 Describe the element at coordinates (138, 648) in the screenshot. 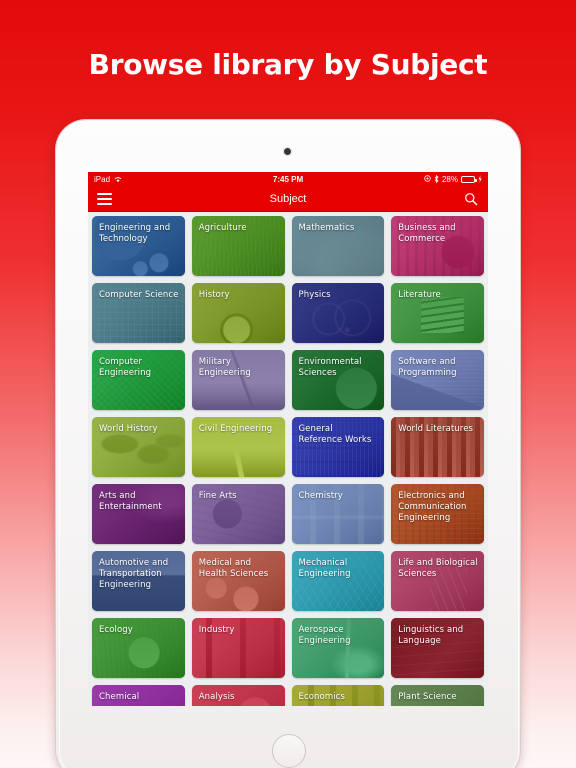

I see `subject-tile: Ecology` at that location.